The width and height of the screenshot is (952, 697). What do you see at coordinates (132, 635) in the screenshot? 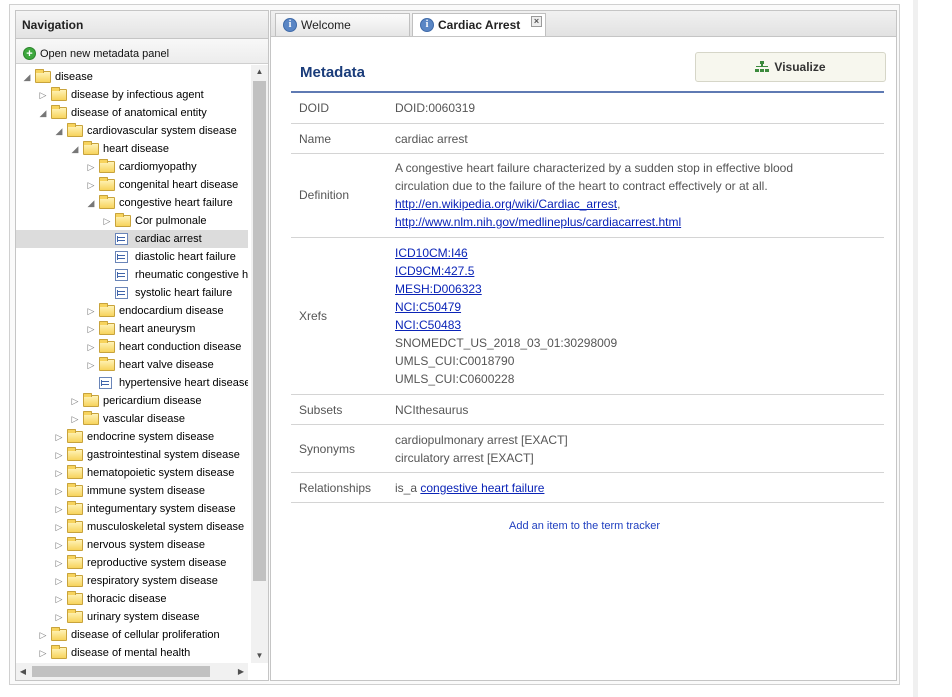
I see `tree-node: ▷ disease of cellular proliferation` at bounding box center [132, 635].